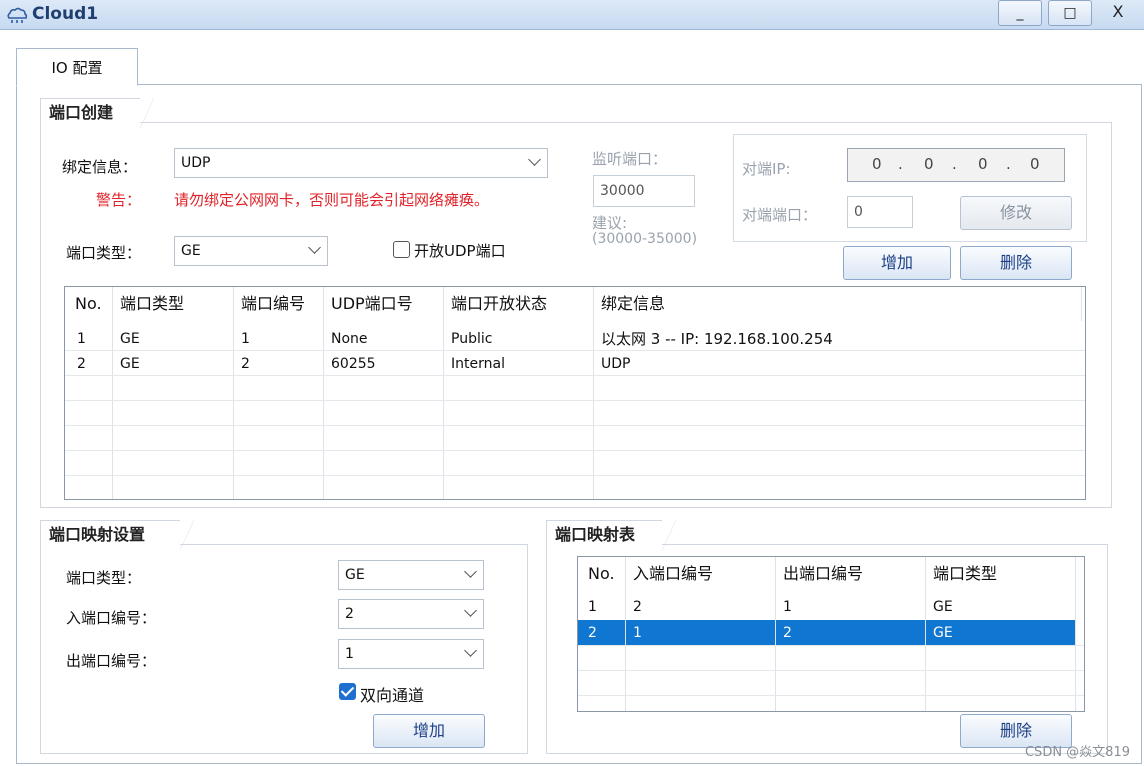 This screenshot has height=766, width=1144. I want to click on bidirectional-checkbox, so click(347, 691).